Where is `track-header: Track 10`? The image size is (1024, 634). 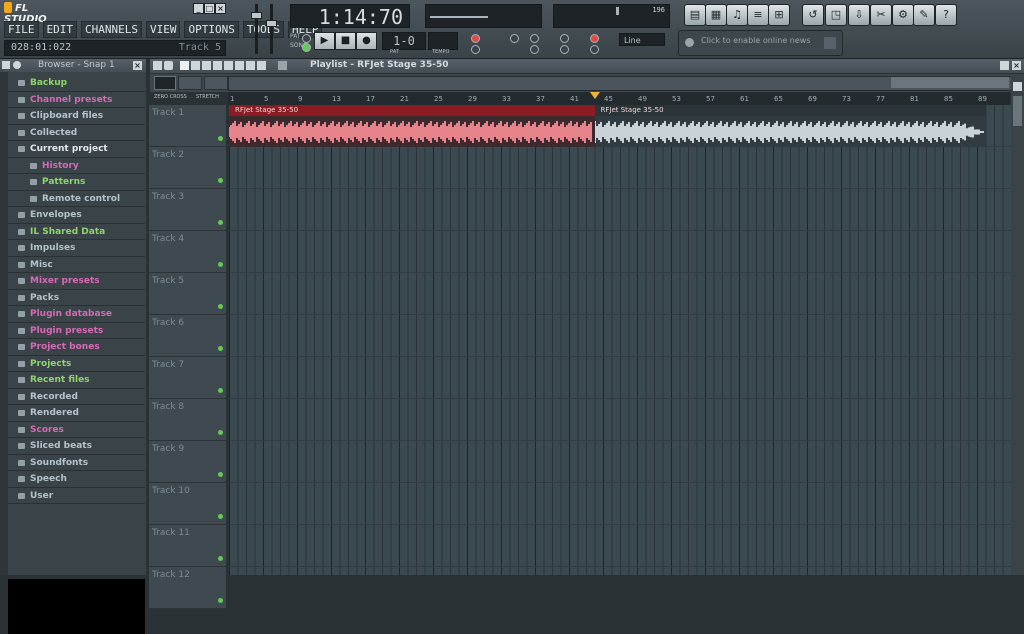 track-header: Track 10 is located at coordinates (187, 504).